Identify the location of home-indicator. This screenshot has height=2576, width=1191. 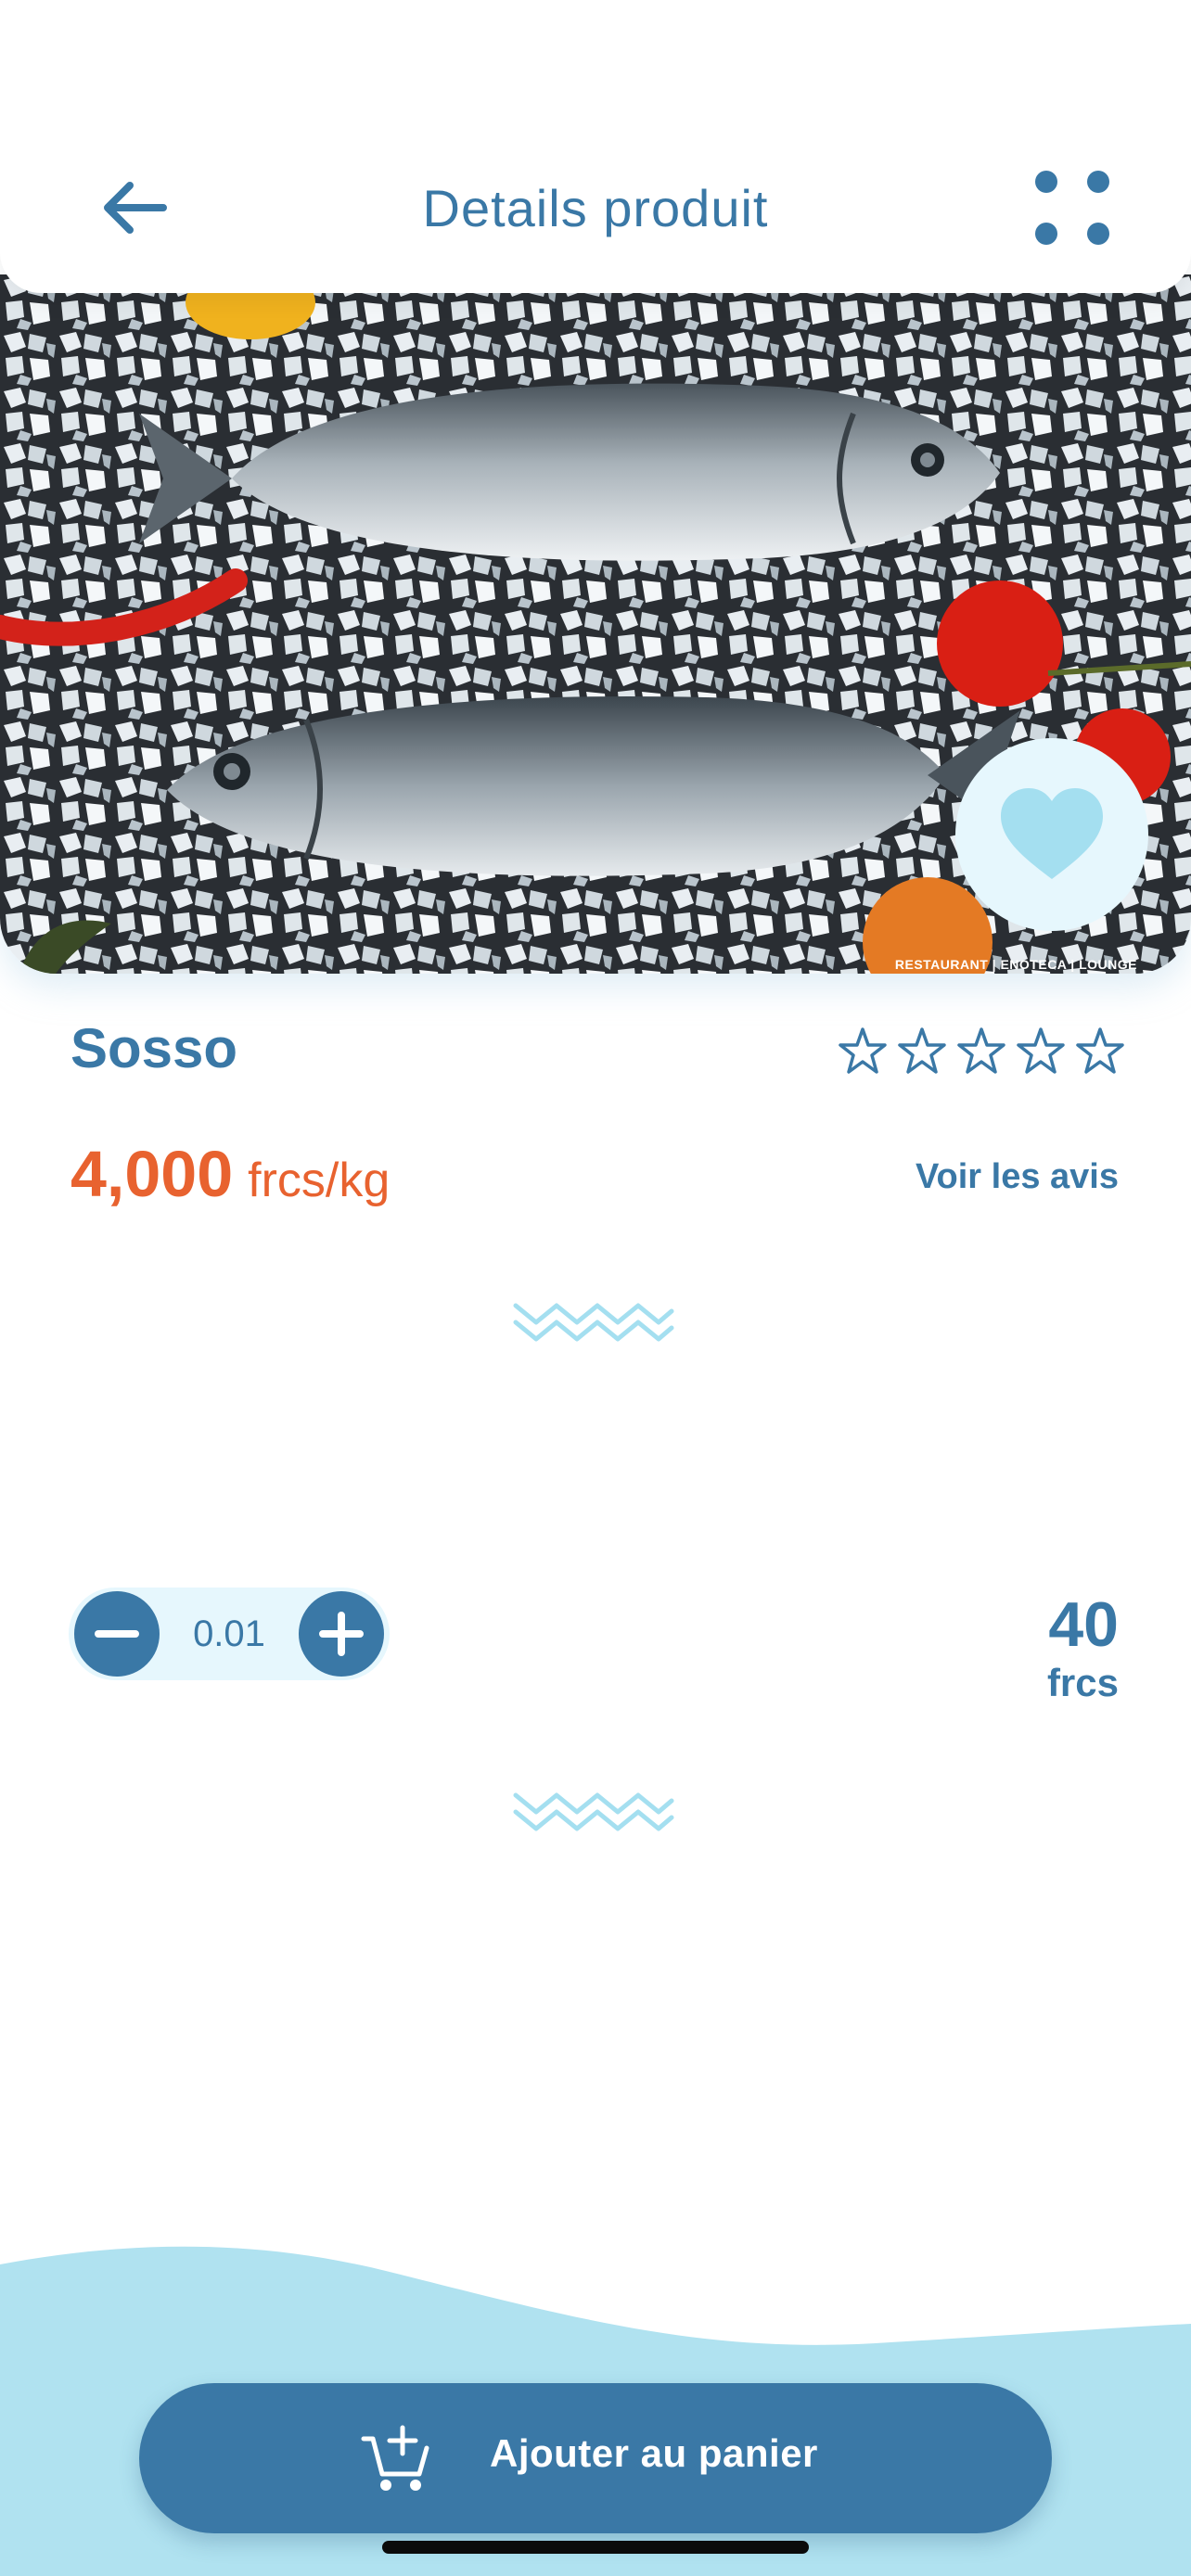
(595, 2547).